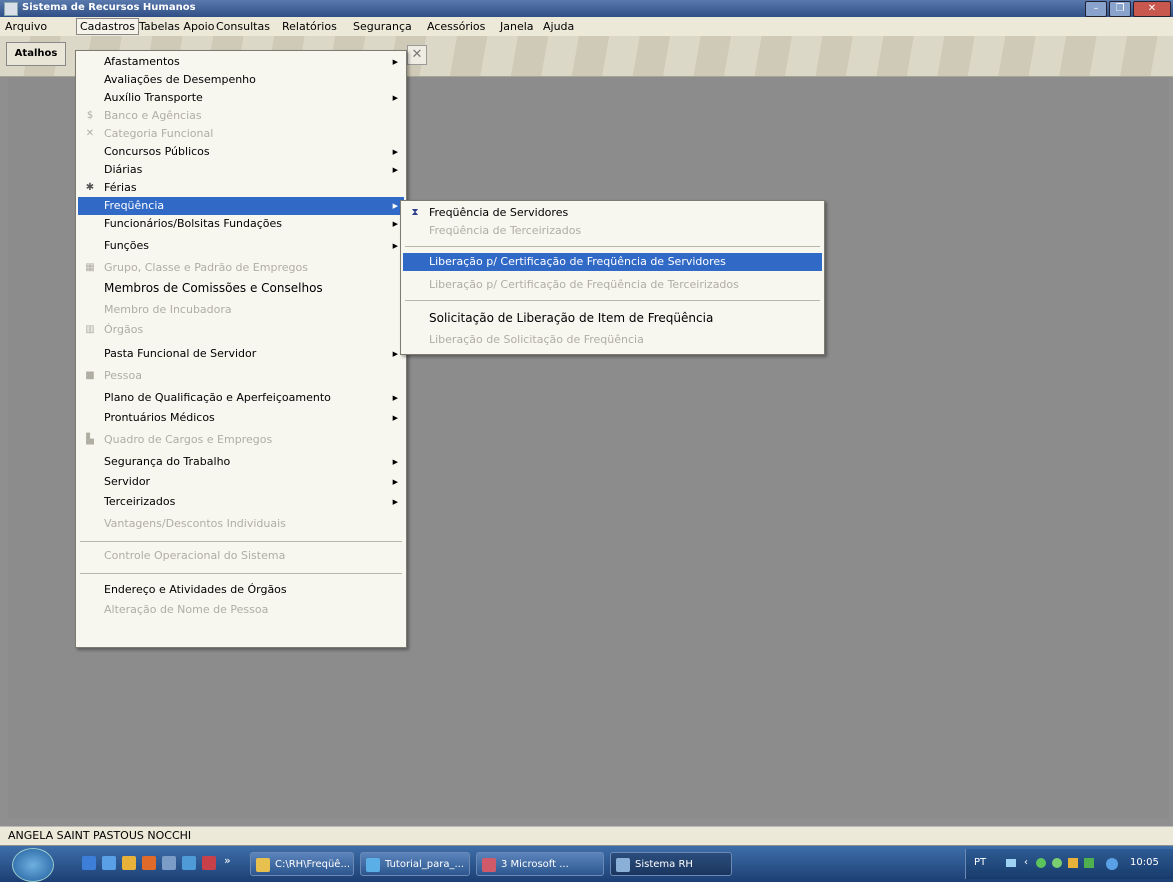 The image size is (1173, 882). Describe the element at coordinates (612, 231) in the screenshot. I see `submenu-item-frequencia-terceirizados: Freqüência de Terceirizados` at that location.